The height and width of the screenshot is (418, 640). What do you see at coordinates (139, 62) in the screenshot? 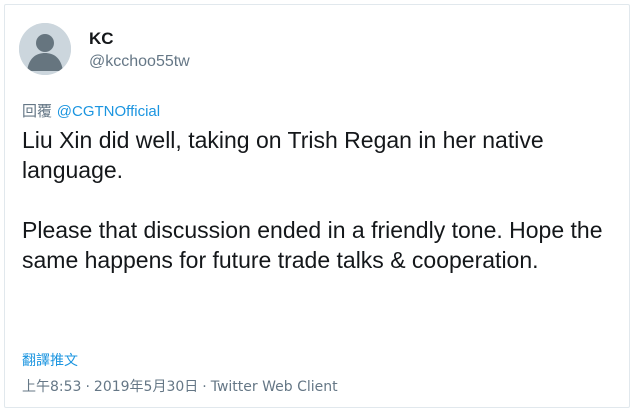
I see `user-handle: @kcchoo55tw` at bounding box center [139, 62].